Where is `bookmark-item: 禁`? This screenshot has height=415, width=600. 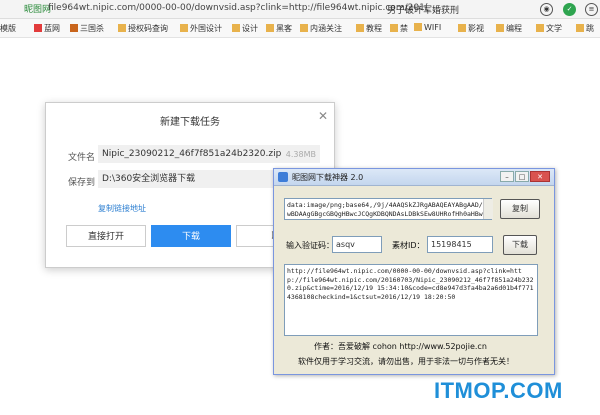
bookmark-item: 禁 is located at coordinates (399, 28).